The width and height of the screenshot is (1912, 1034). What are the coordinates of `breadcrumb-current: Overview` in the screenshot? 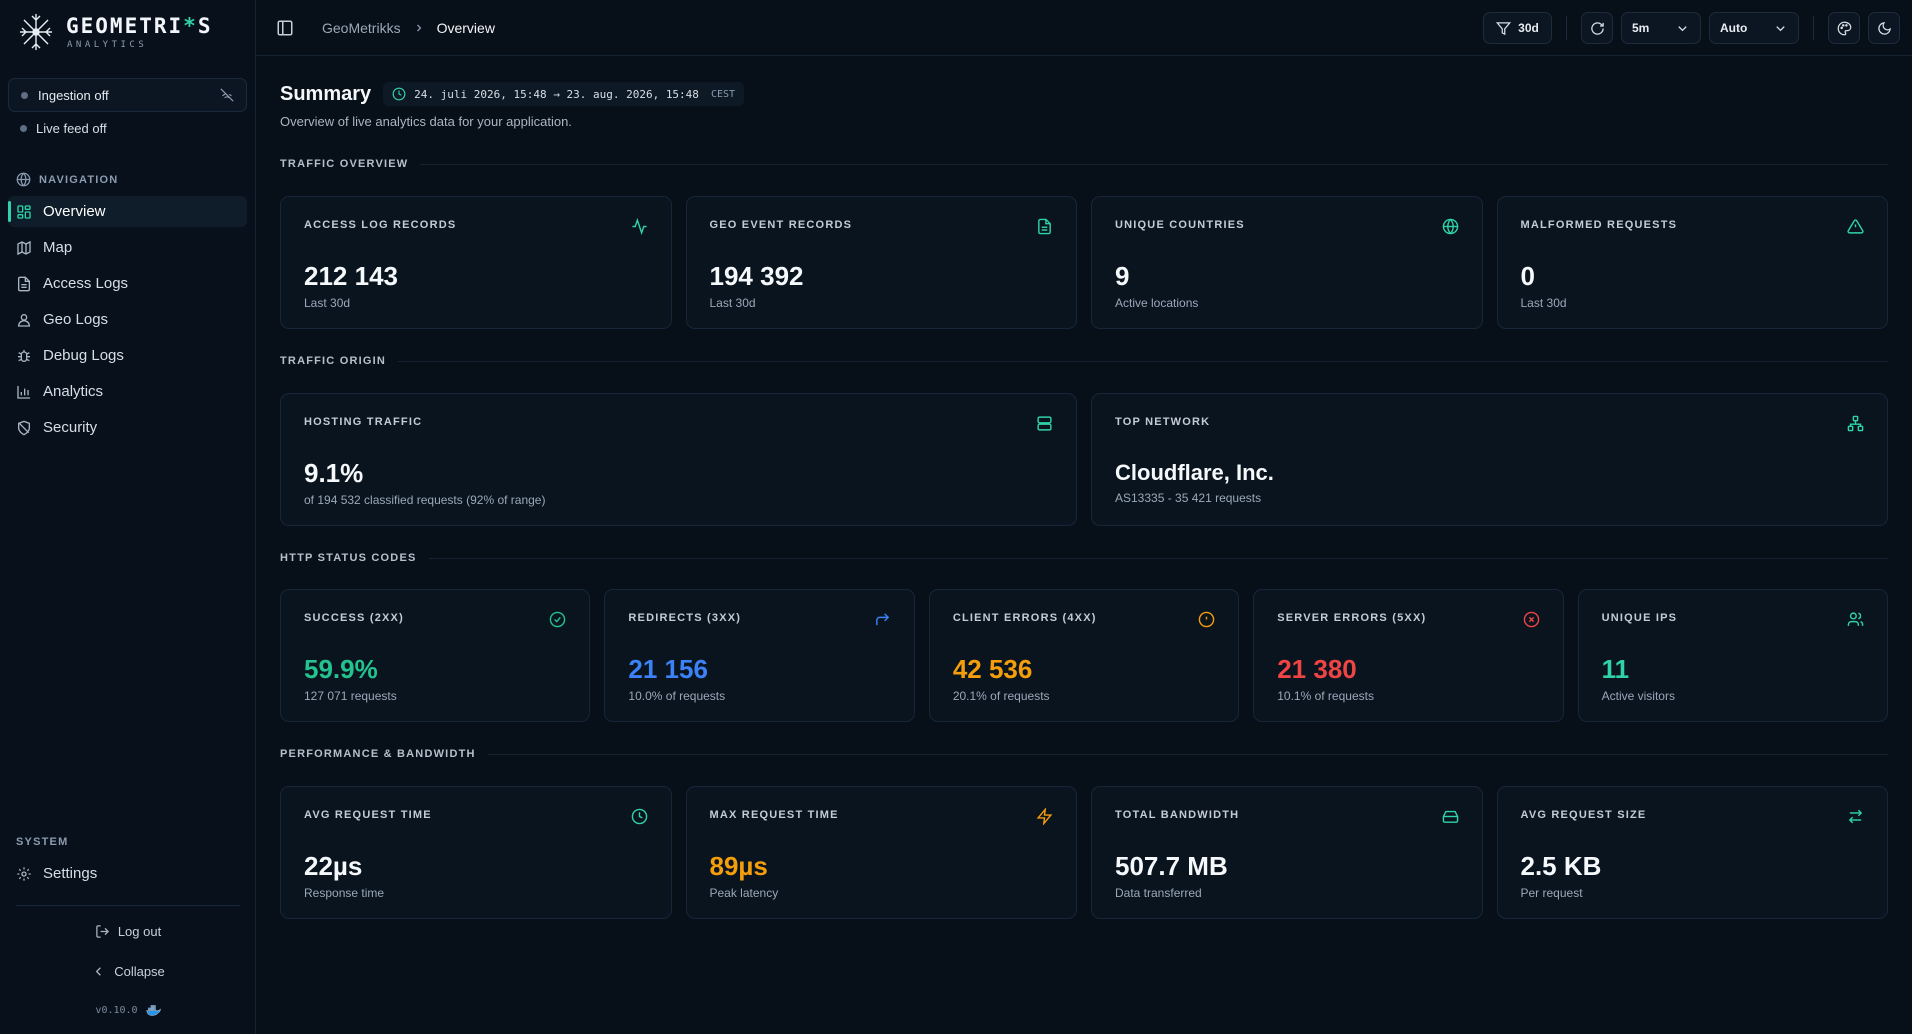 It's located at (465, 27).